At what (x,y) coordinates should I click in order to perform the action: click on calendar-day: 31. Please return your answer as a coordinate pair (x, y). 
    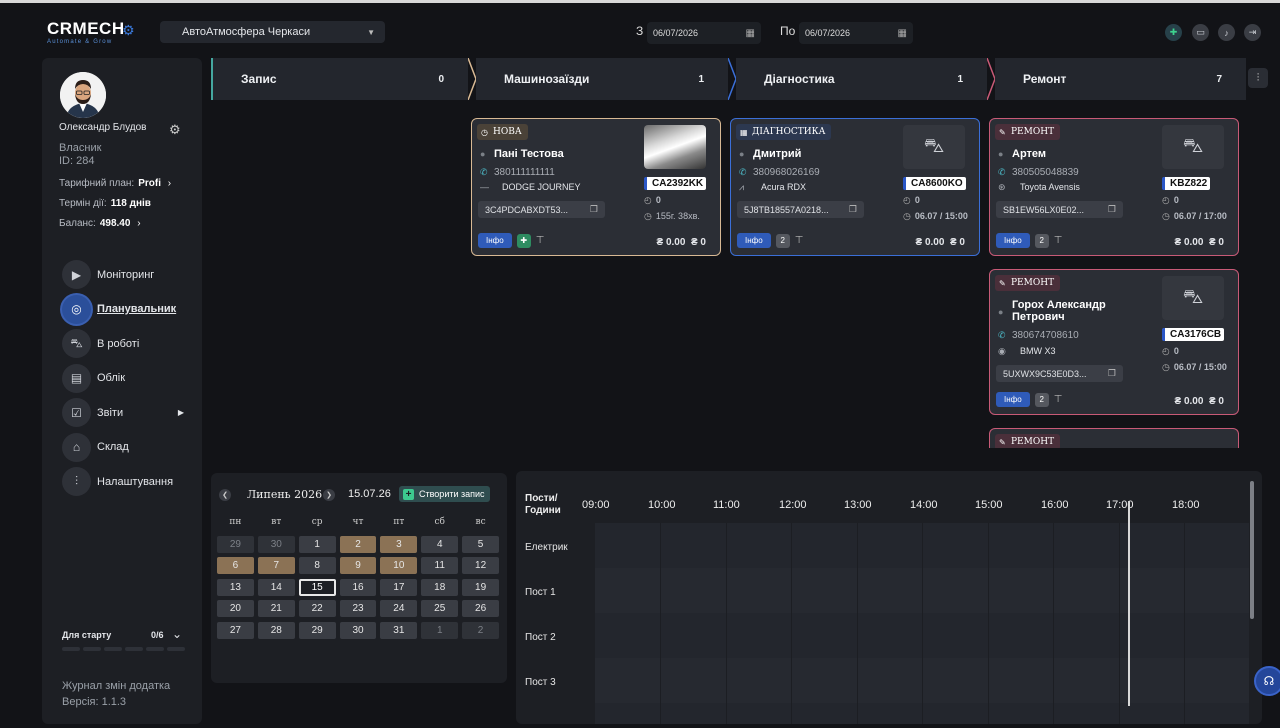
    Looking at the image, I should click on (399, 630).